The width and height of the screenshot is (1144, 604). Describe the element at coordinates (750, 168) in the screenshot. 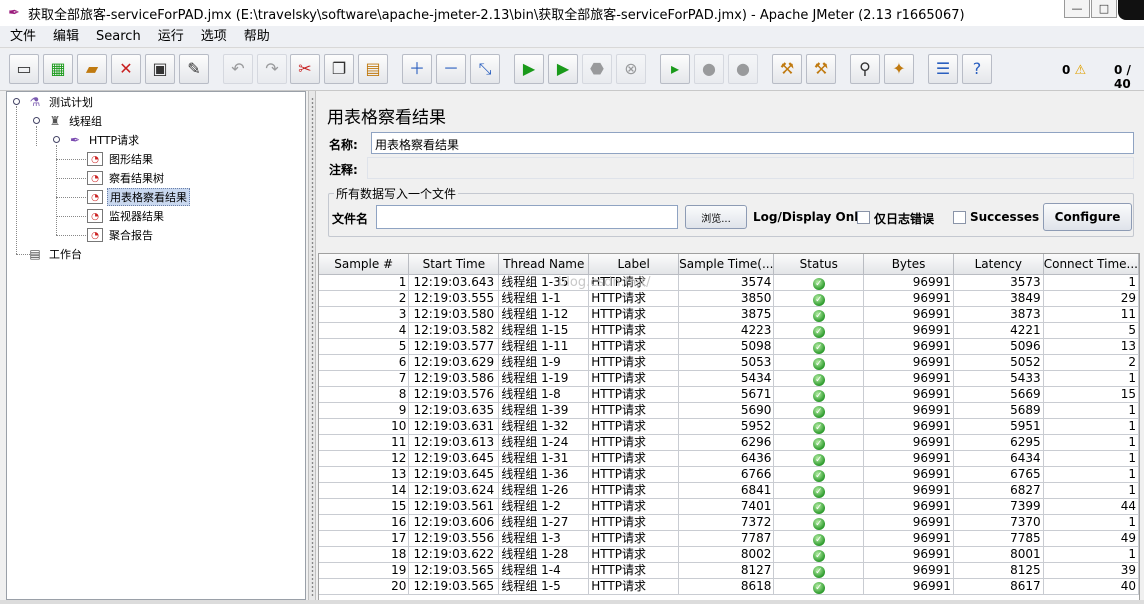

I see `comment-field` at that location.